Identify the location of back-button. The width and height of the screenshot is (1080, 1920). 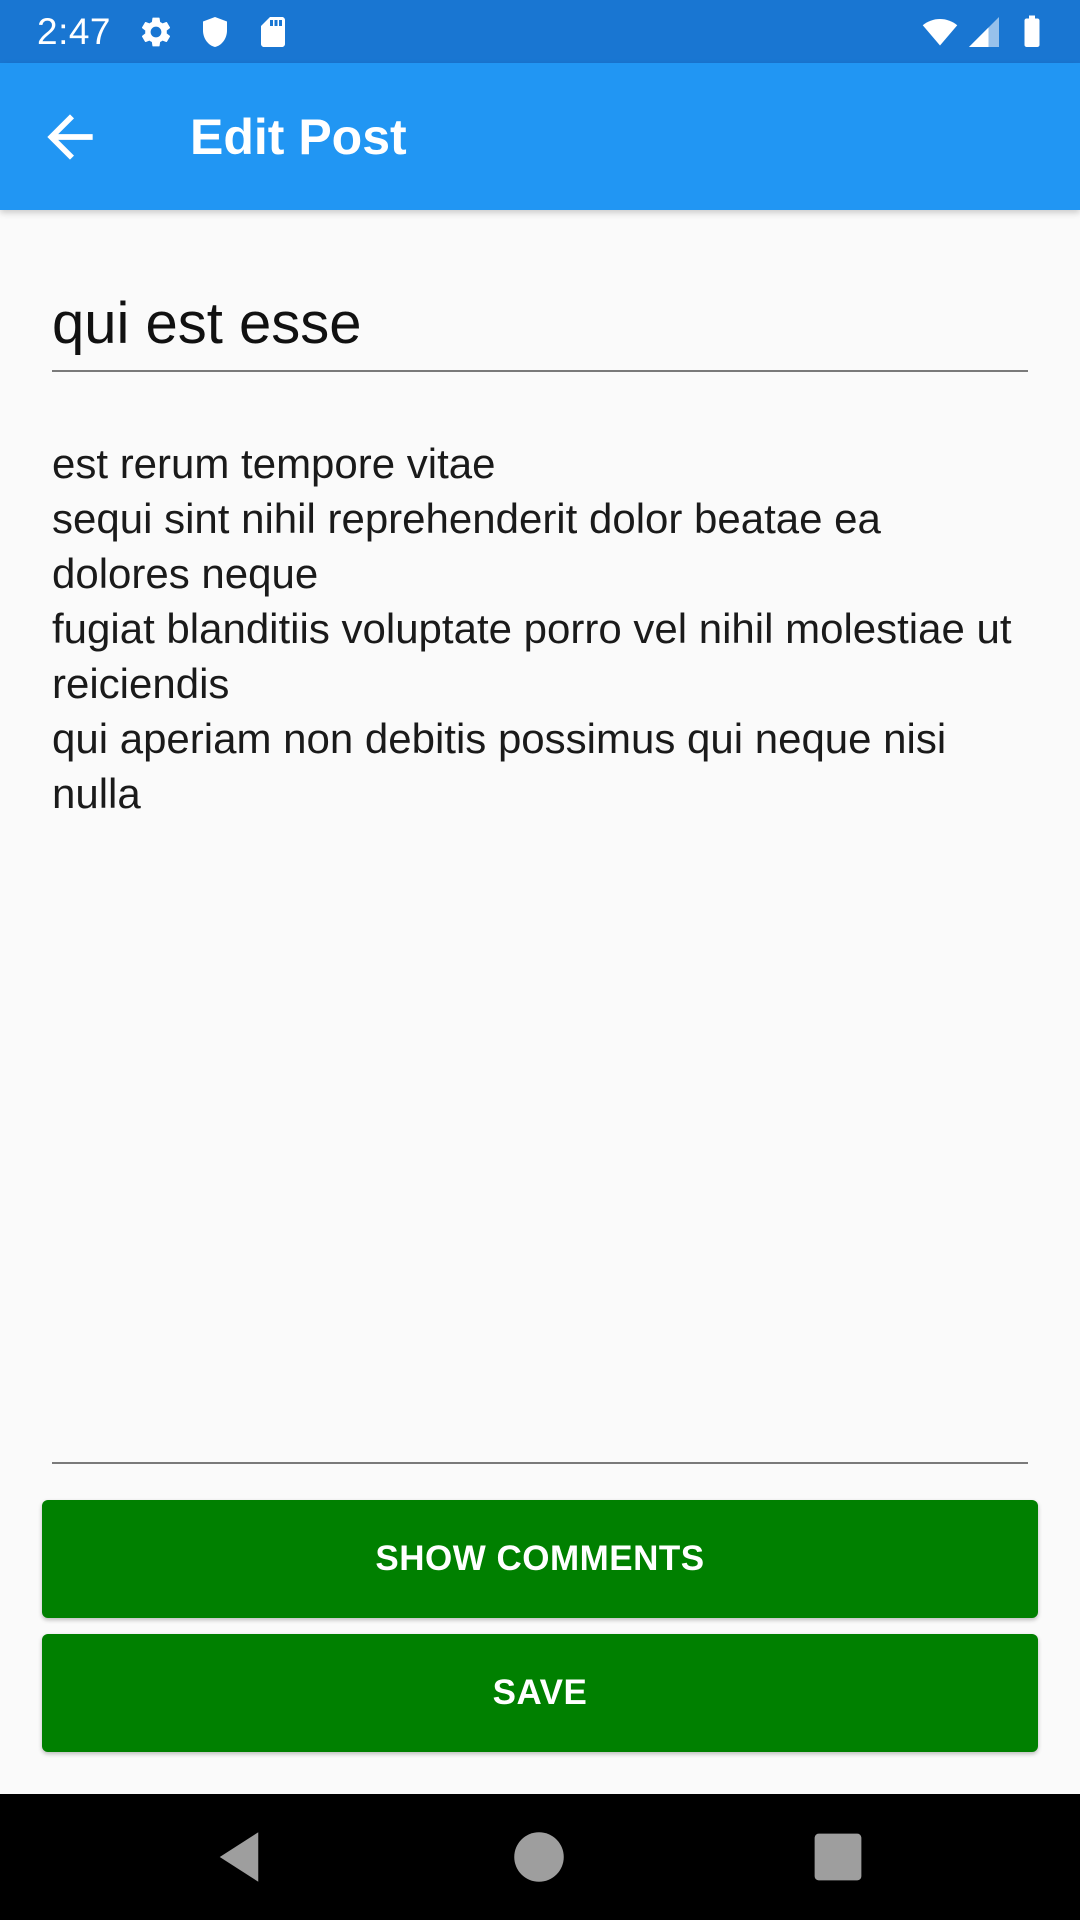
(70, 137).